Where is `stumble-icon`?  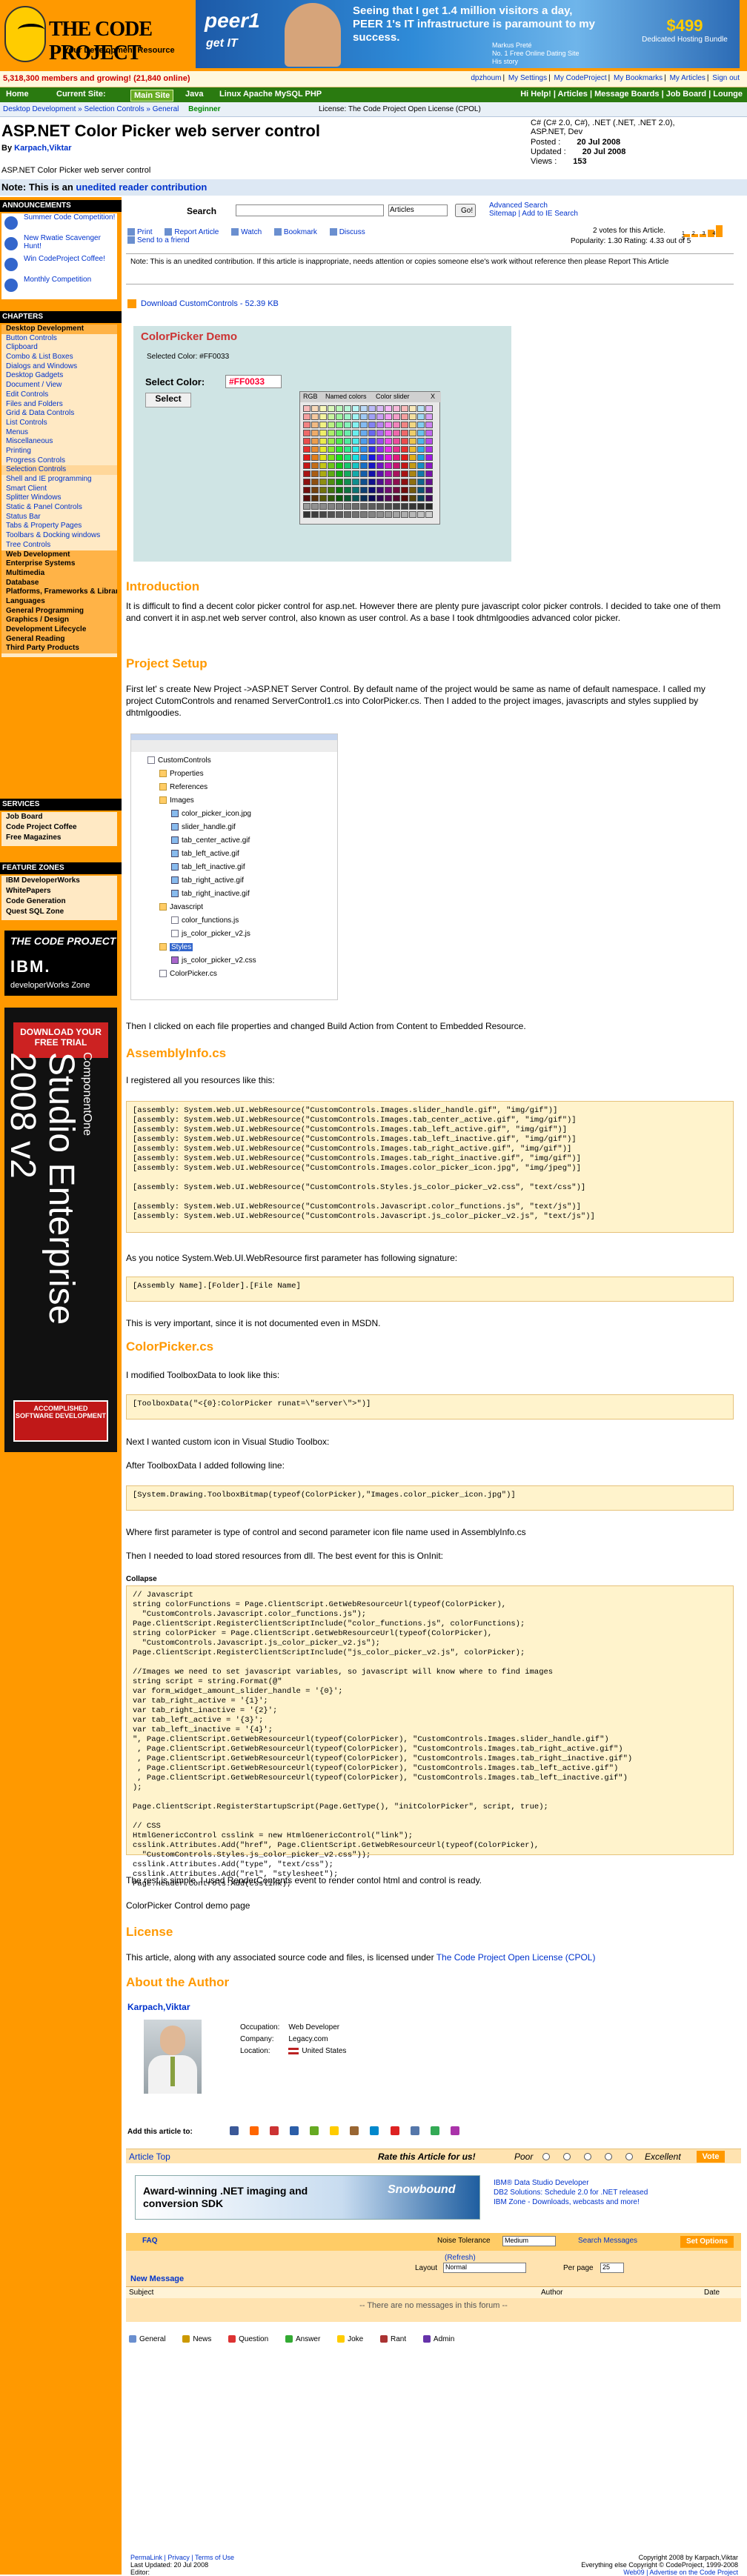
stumble-icon is located at coordinates (314, 2130).